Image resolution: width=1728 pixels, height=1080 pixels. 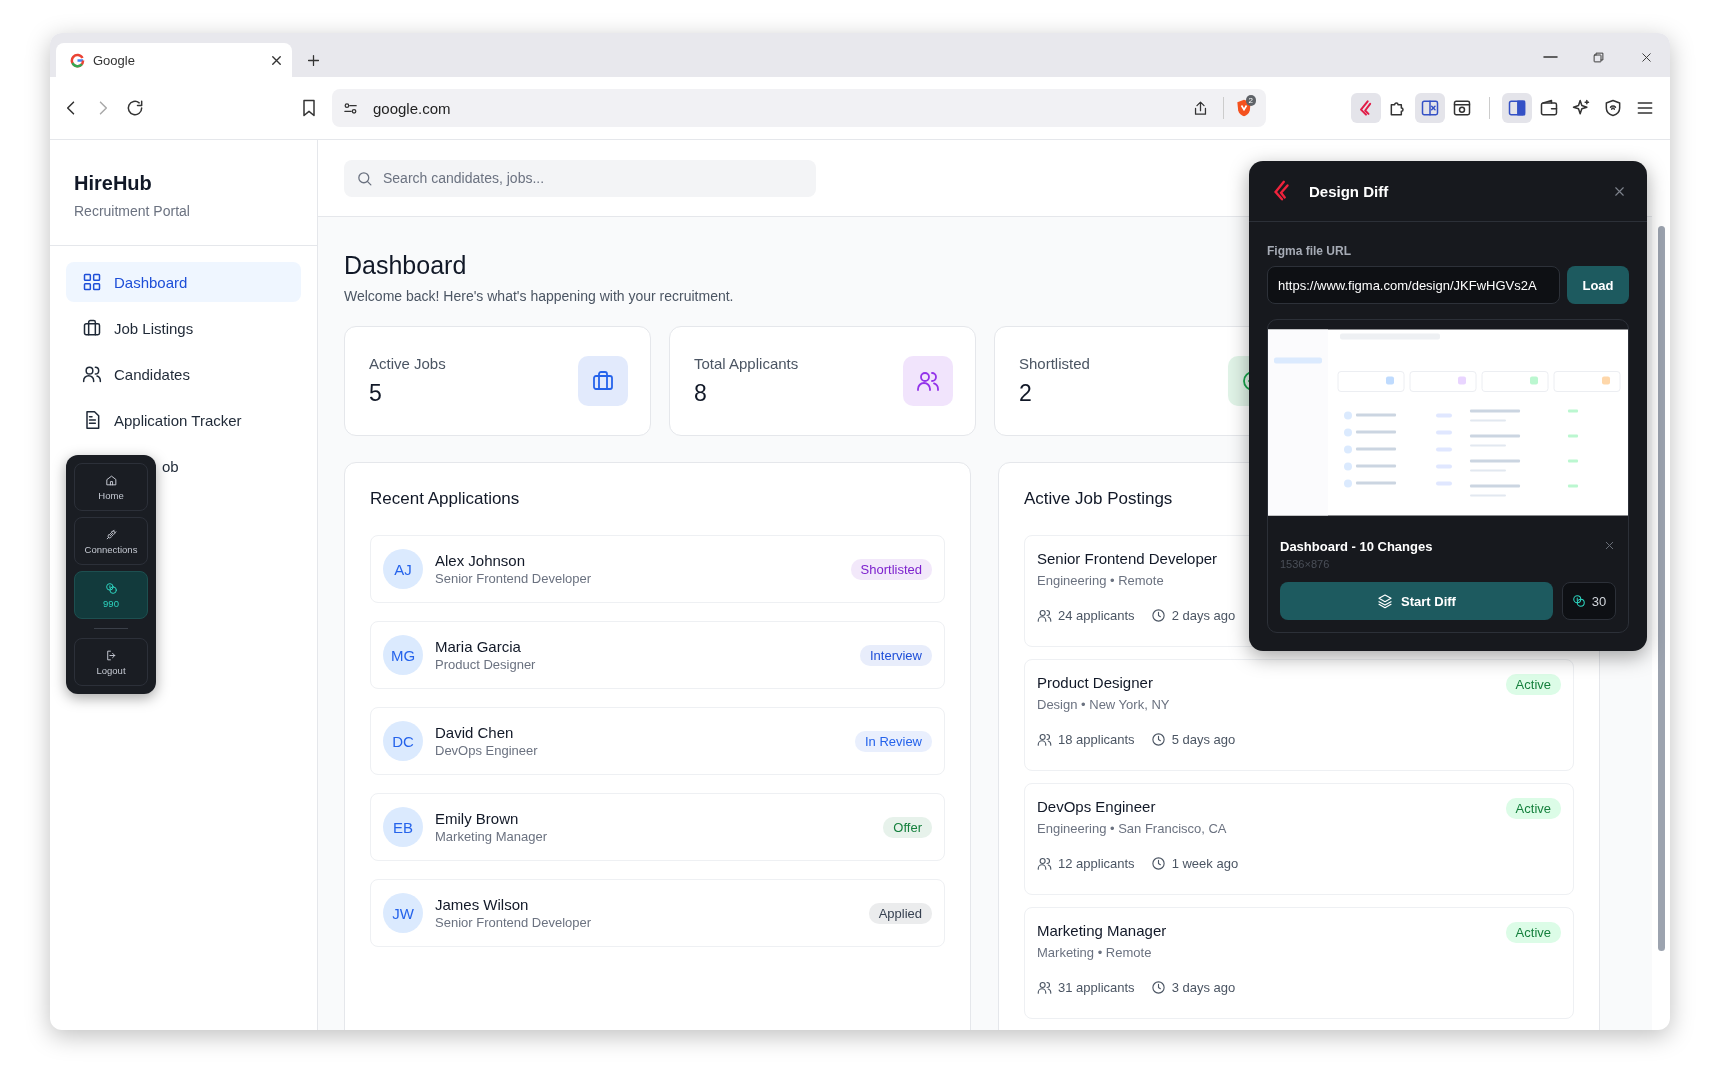 What do you see at coordinates (657, 655) in the screenshot?
I see `application-row: MG Maria Garcia Product Designer Interview` at bounding box center [657, 655].